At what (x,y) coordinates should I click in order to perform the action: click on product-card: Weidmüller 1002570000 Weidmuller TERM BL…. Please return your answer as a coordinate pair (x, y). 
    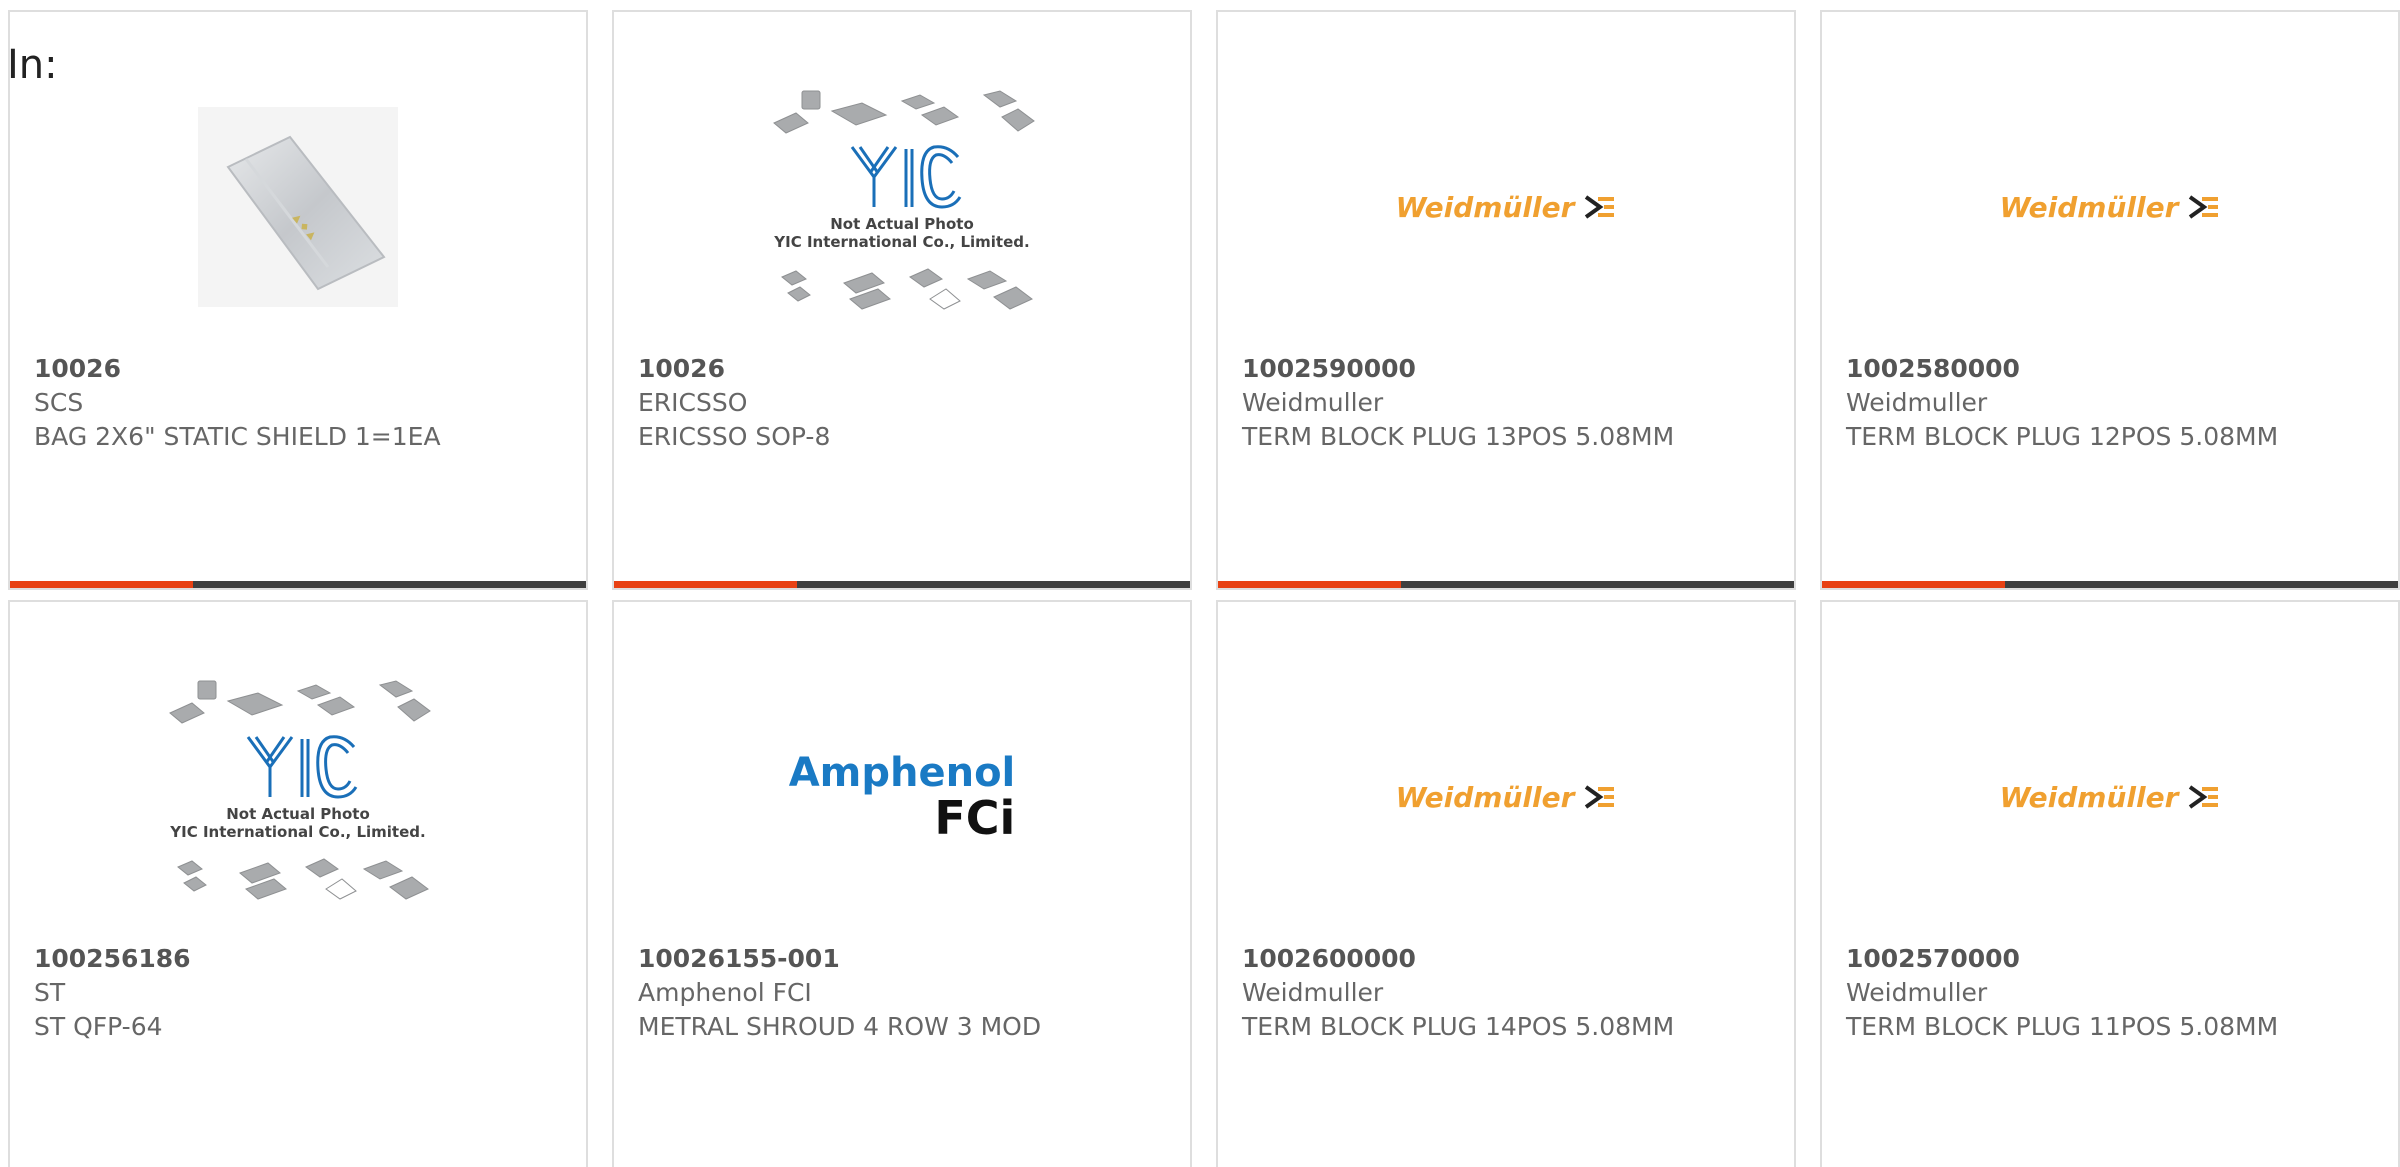
    Looking at the image, I should click on (2110, 883).